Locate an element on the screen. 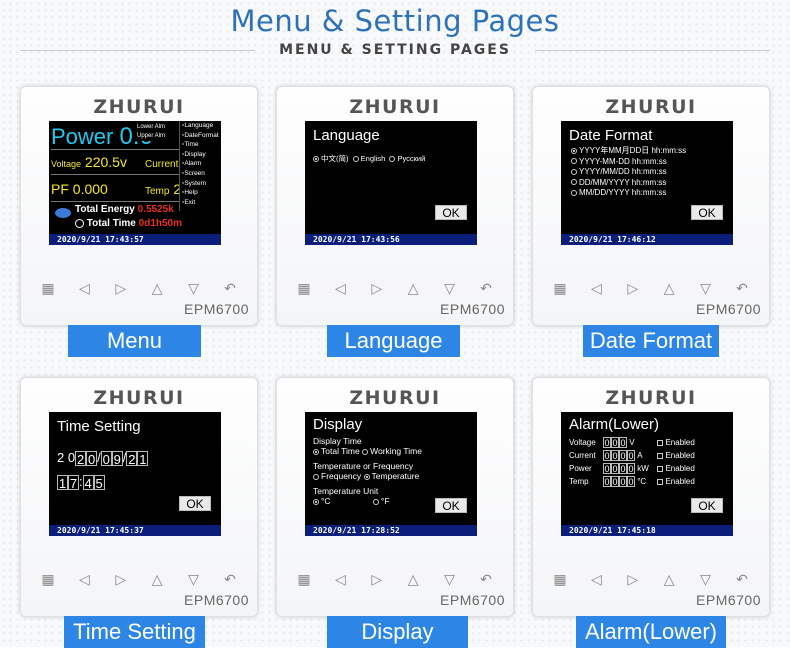 The height and width of the screenshot is (648, 790). temp-input: 0000 is located at coordinates (619, 482).